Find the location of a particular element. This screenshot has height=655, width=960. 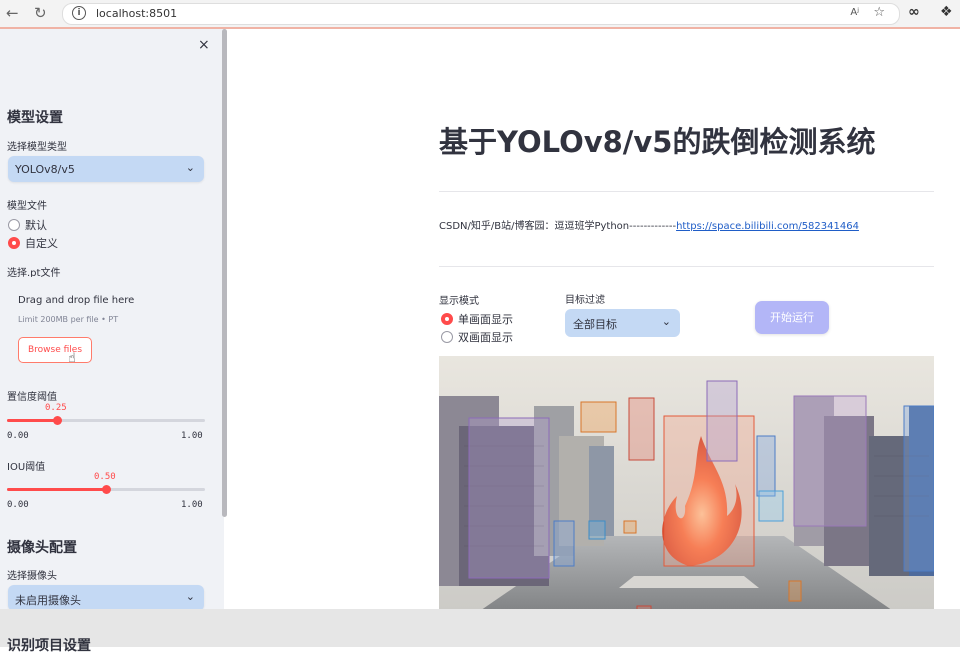

radio-label: 双画面显示 is located at coordinates (485, 337).